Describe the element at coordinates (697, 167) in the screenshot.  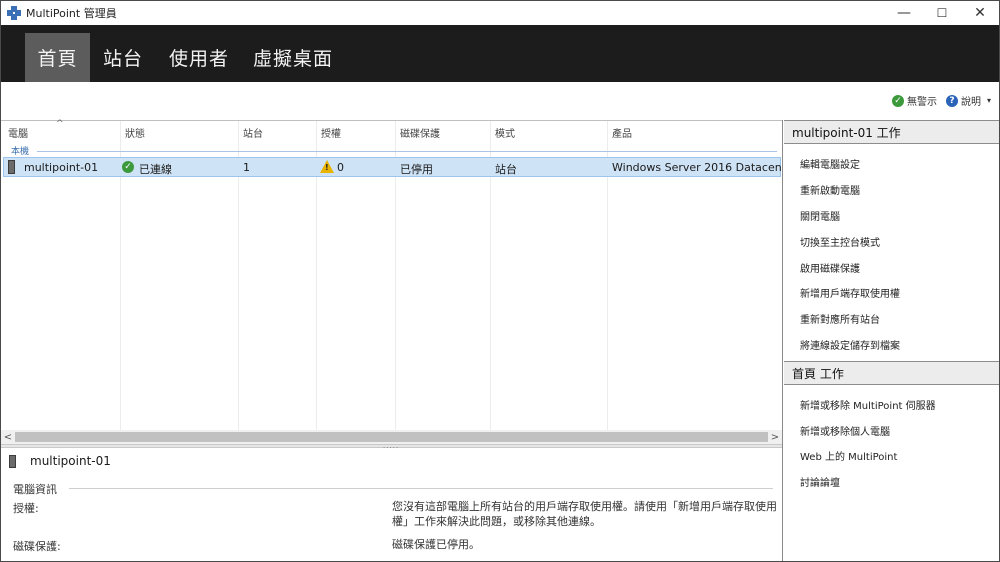
I see `cell-product: Windows Server 2016 Datacenter` at that location.